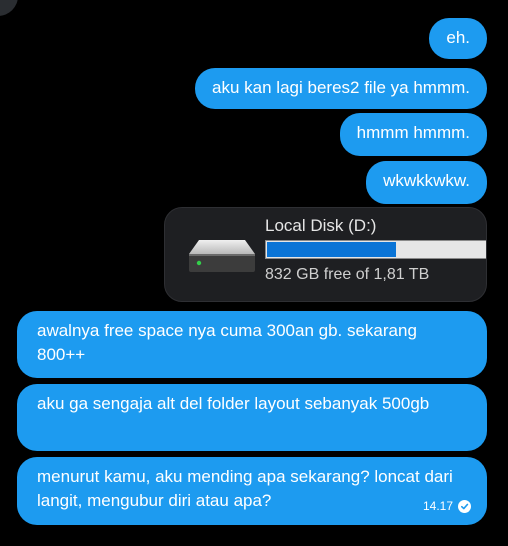  I want to click on message-bubble: wkwkkwkw., so click(426, 182).